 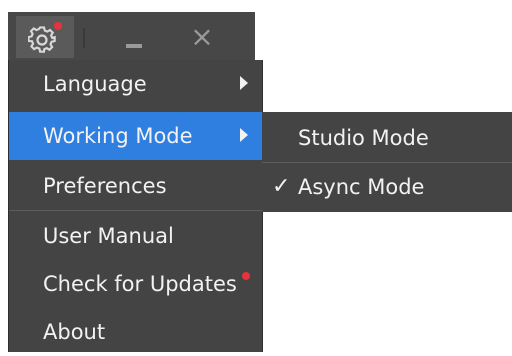 What do you see at coordinates (281, 186) in the screenshot?
I see `checkmark-icon: ✓` at bounding box center [281, 186].